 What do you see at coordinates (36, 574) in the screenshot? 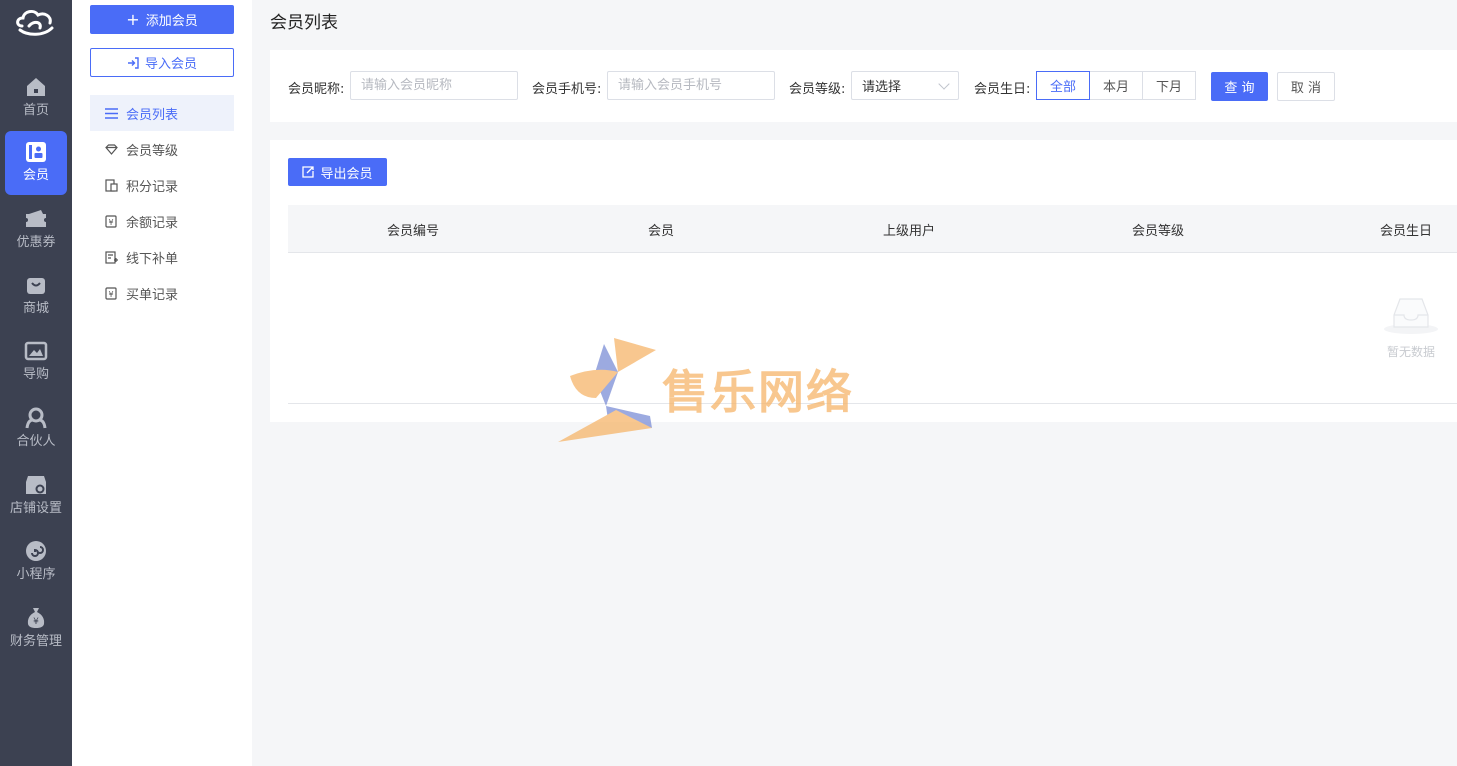
I see `rail-label: 小程序` at bounding box center [36, 574].